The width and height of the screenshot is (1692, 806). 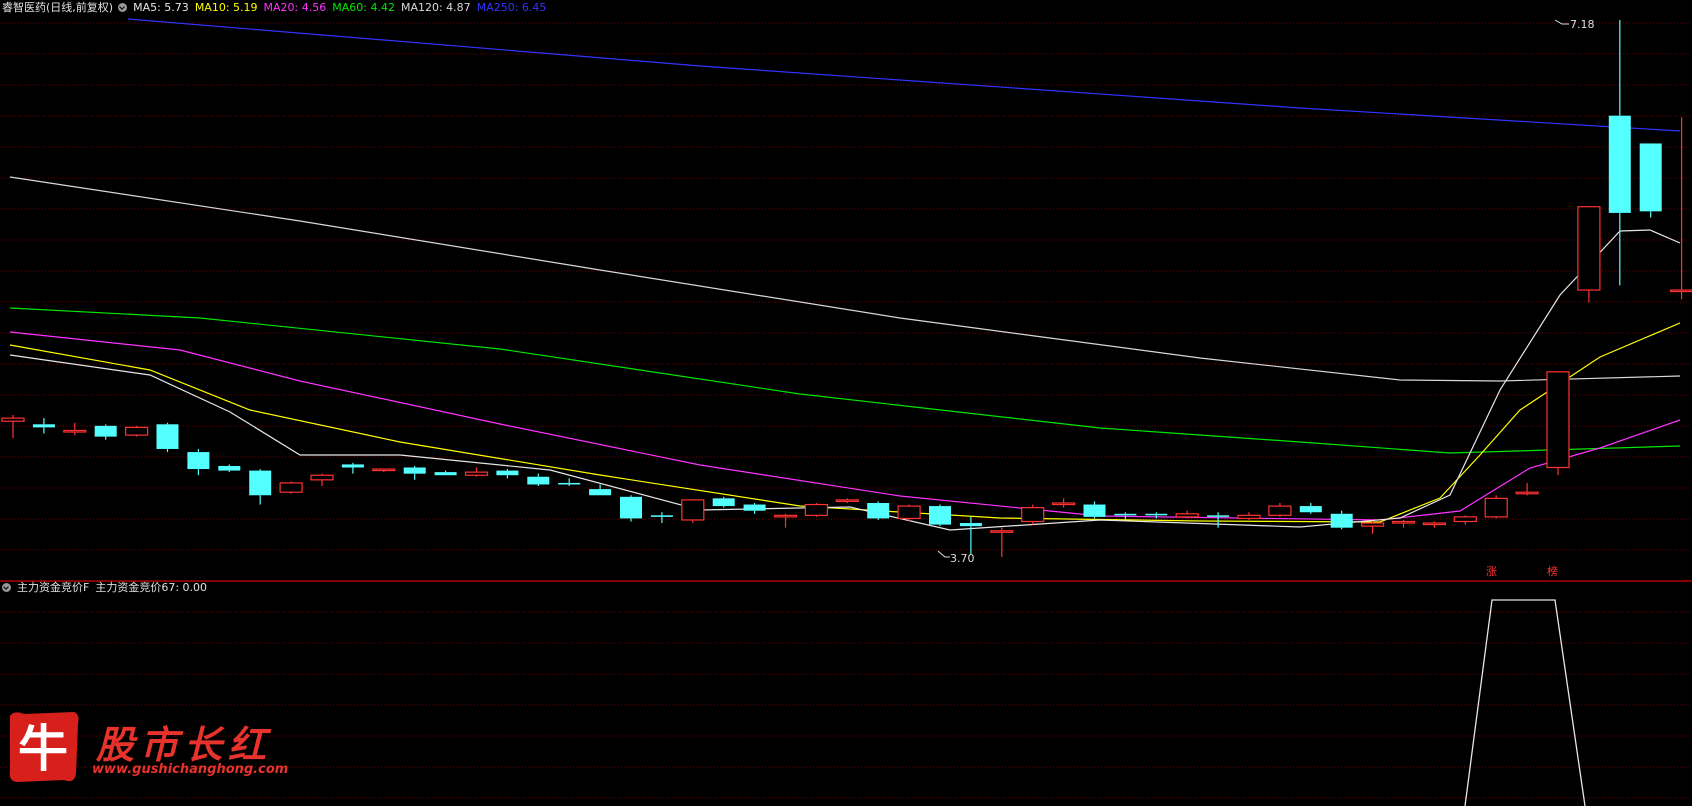 I want to click on logo-name: 股市长红, so click(x=184, y=744).